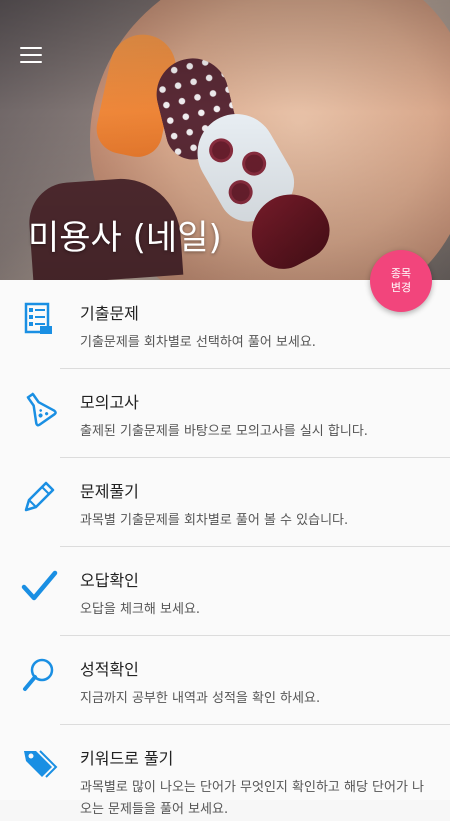 This screenshot has height=821, width=450. Describe the element at coordinates (127, 758) in the screenshot. I see `menu-item-label: 키워드로 풀기` at that location.